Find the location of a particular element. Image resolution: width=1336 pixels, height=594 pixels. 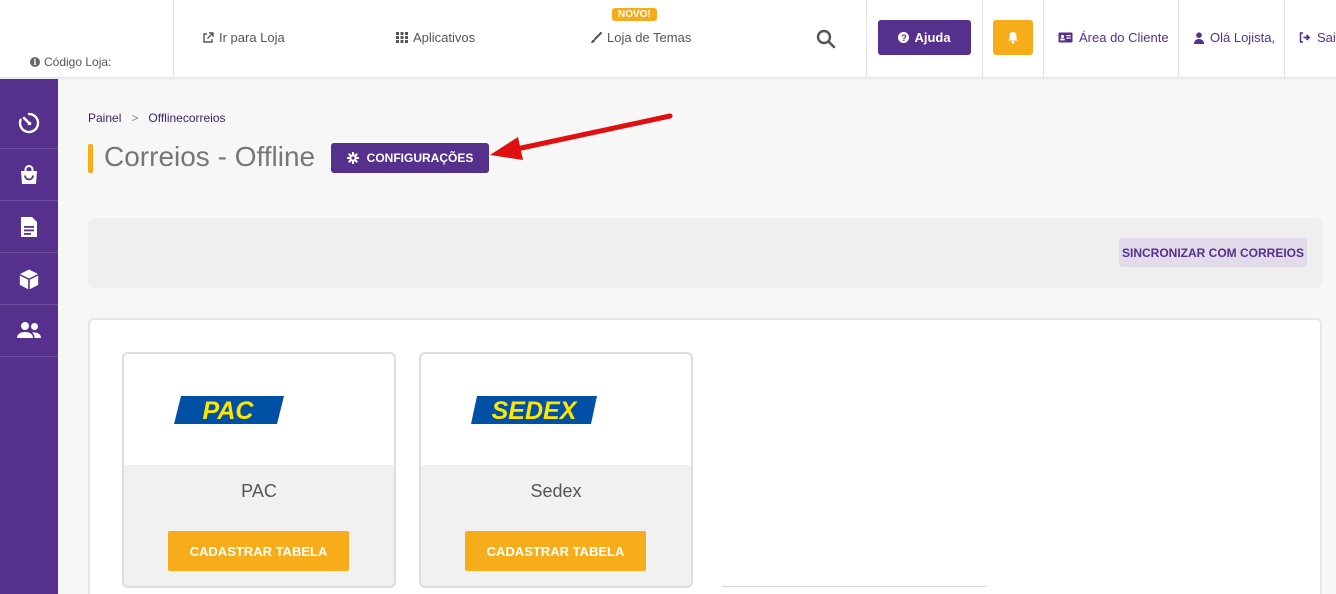

sidebar-item-products is located at coordinates (29, 279).